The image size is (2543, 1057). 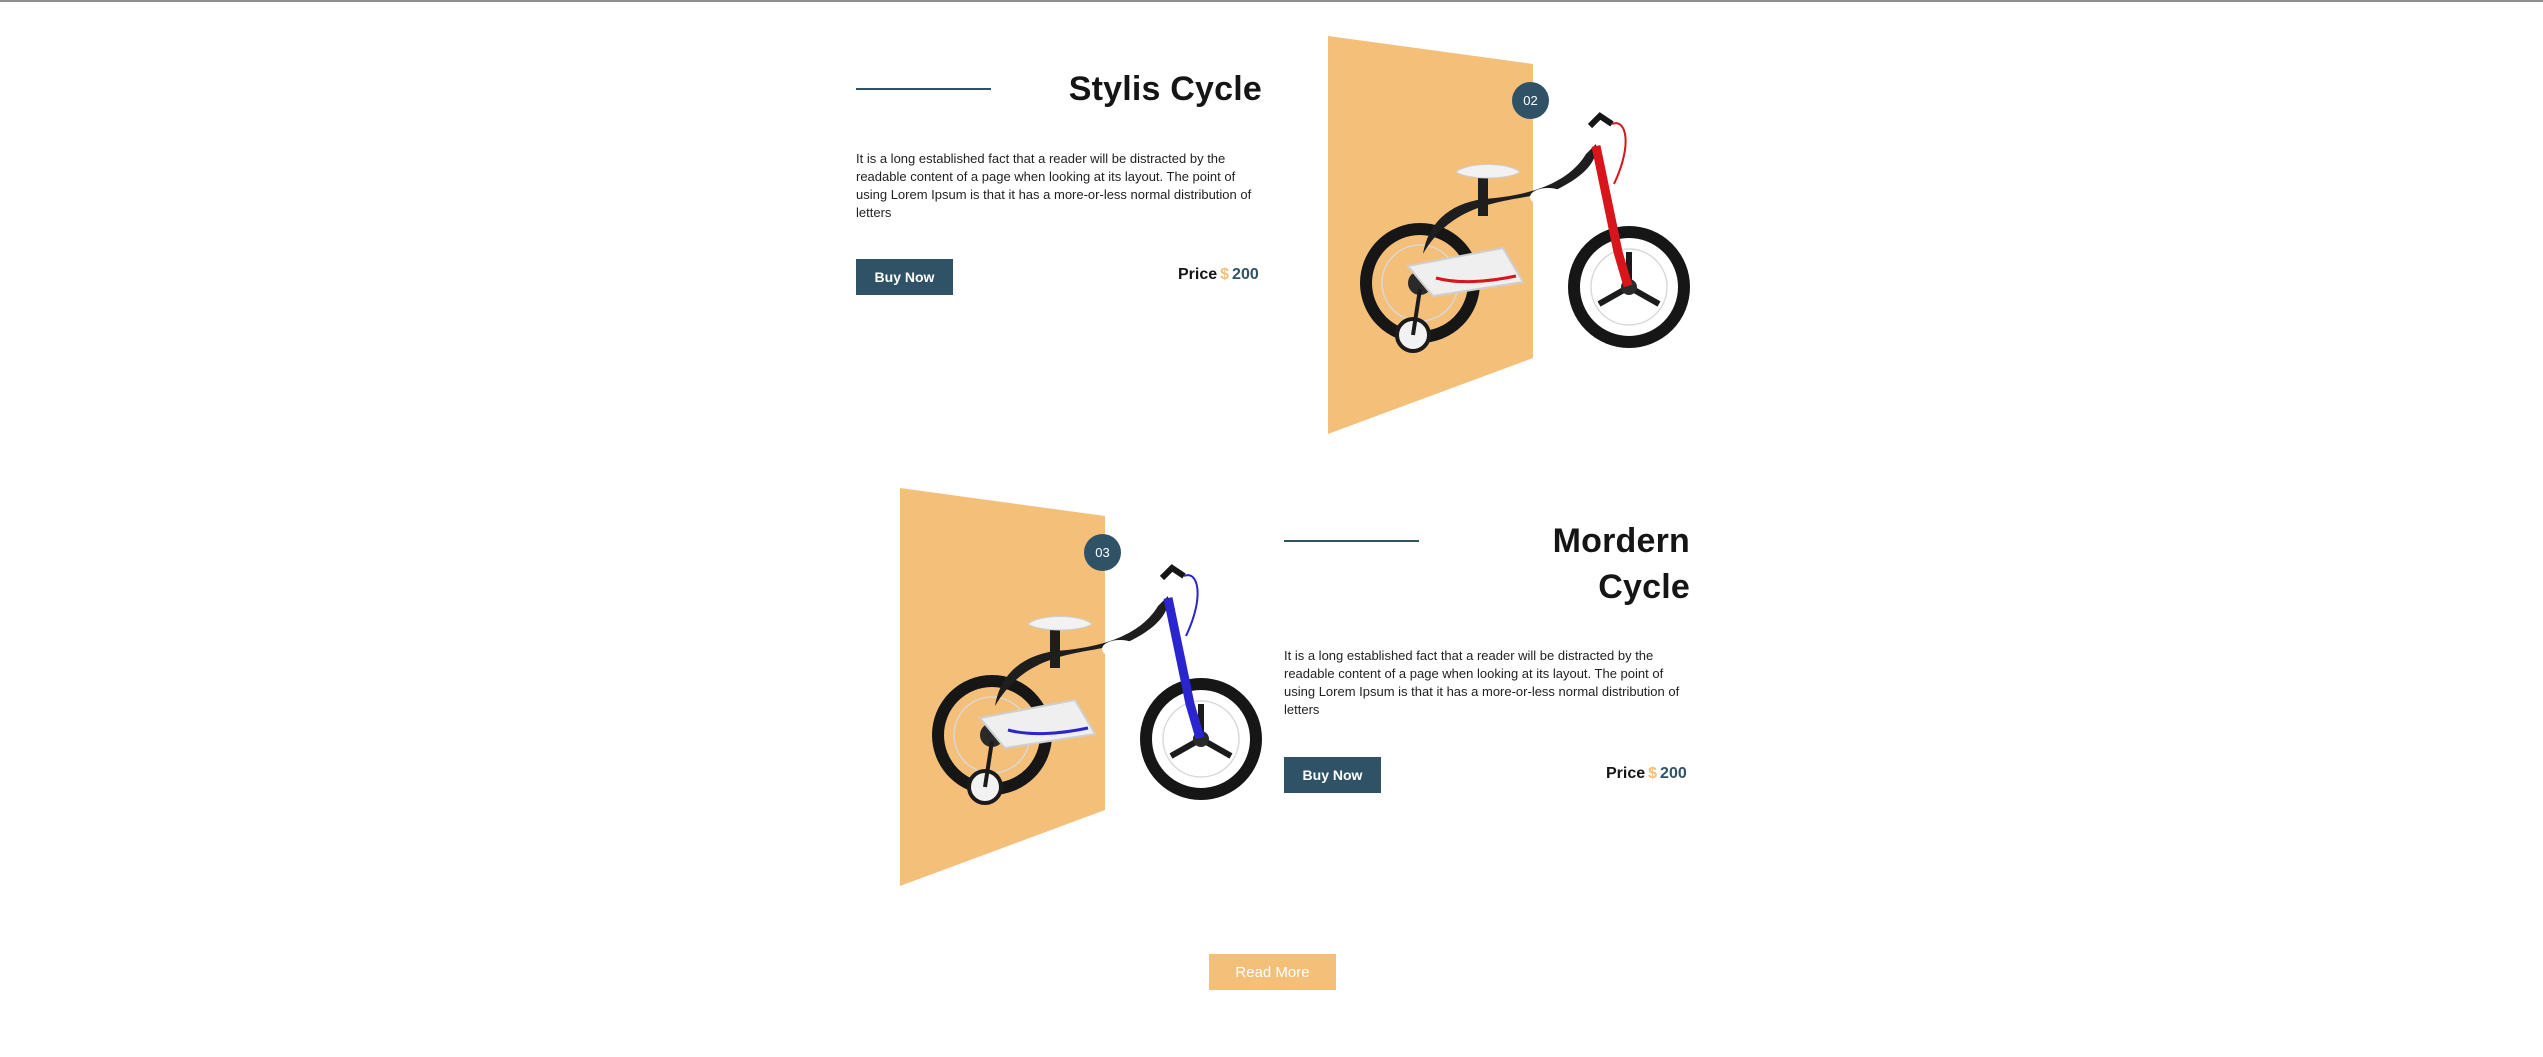 What do you see at coordinates (1530, 100) in the screenshot?
I see `product-number-badge: 02` at bounding box center [1530, 100].